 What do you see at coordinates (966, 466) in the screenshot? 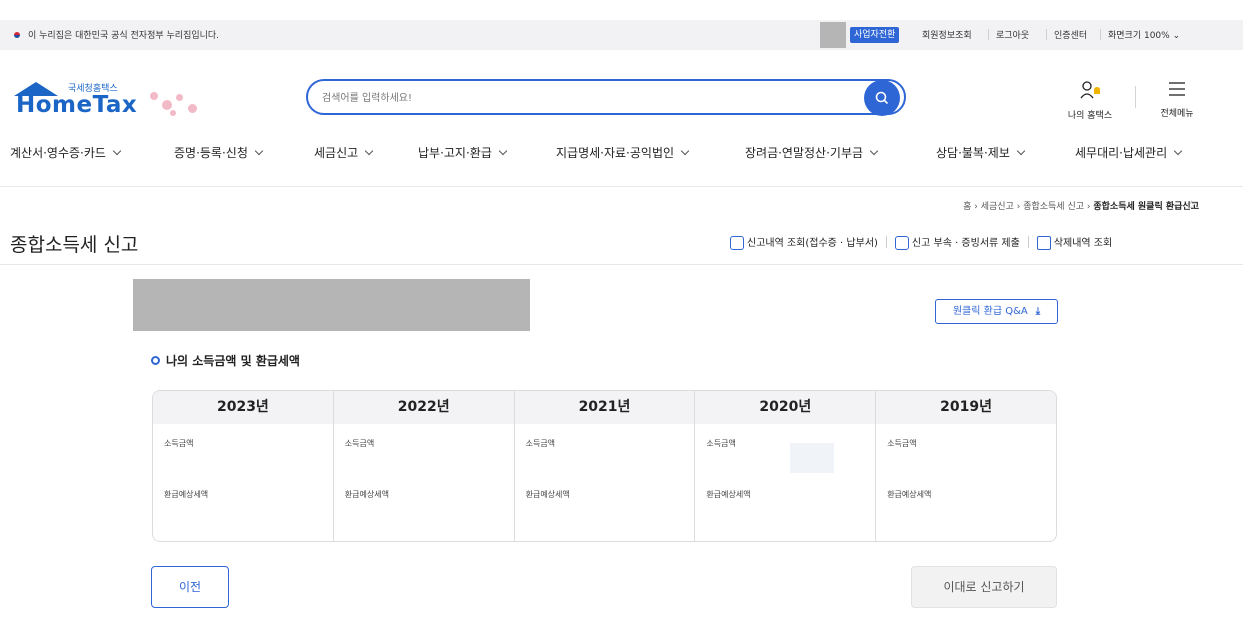
I see `year-column: 2019년 소득금액 환급예상세액` at bounding box center [966, 466].